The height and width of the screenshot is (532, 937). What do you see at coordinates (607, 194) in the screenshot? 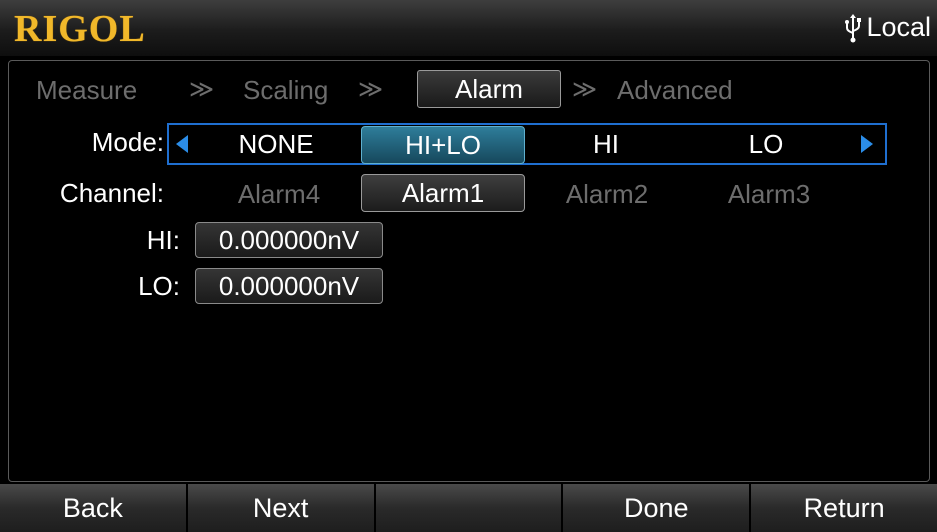
I see `channel-option-alarm2: Alarm2` at bounding box center [607, 194].